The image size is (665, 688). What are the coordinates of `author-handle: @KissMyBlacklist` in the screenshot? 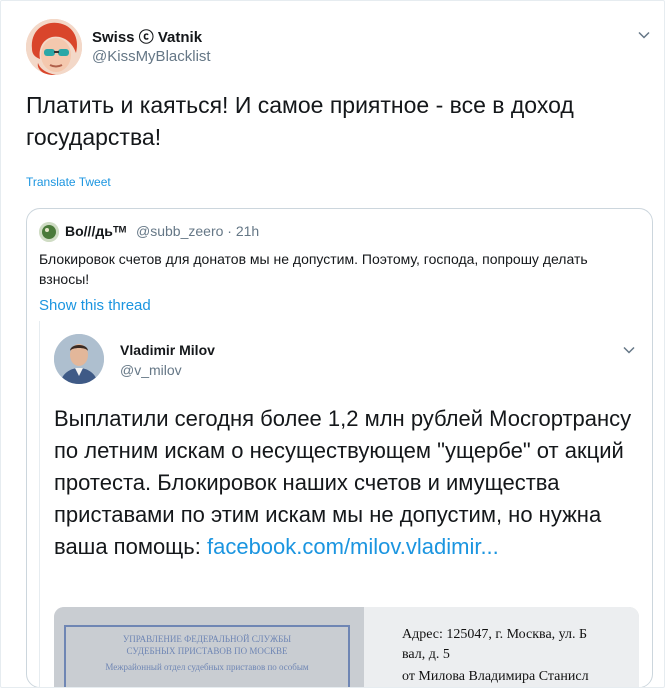 It's located at (151, 56).